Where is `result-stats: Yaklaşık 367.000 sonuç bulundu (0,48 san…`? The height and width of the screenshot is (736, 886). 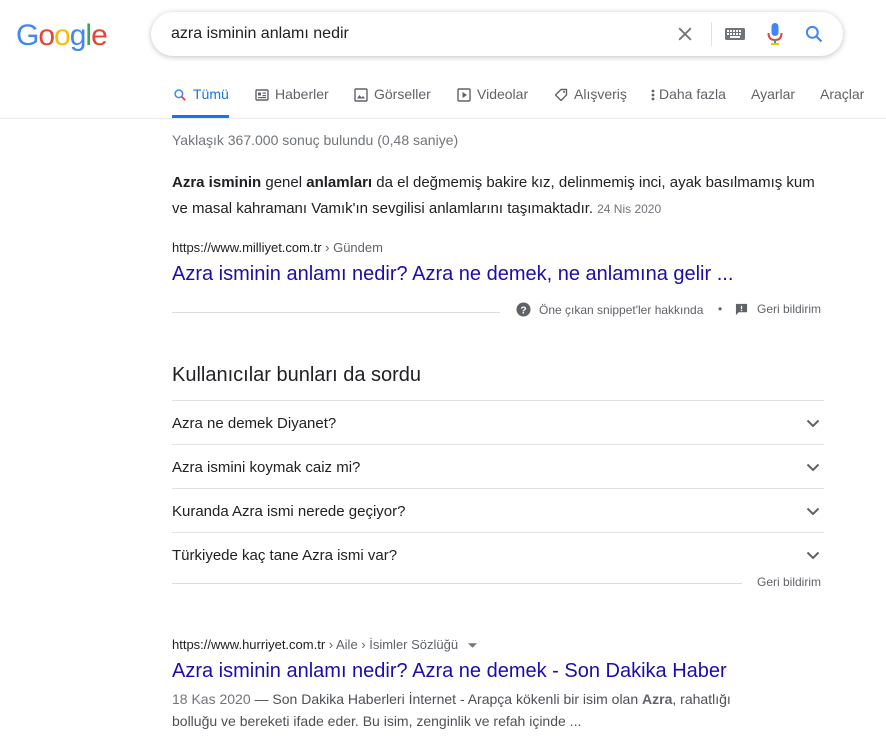 result-stats: Yaklaşık 367.000 sonuç bulundu (0,48 san… is located at coordinates (315, 140).